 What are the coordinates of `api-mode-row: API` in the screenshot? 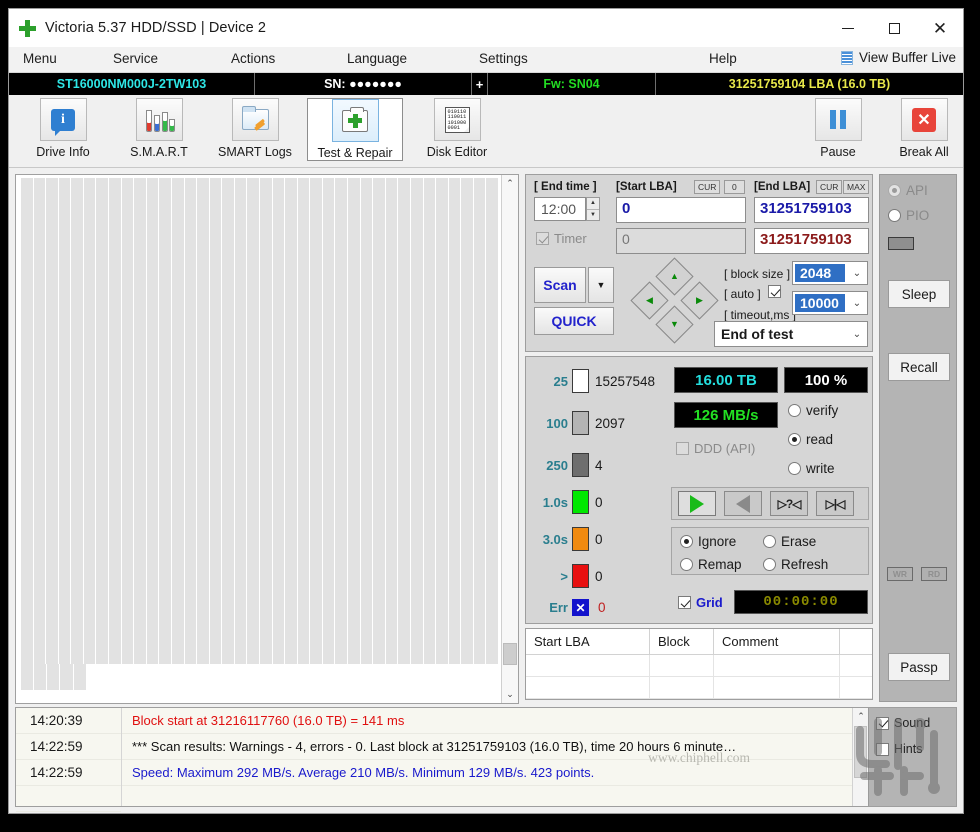 It's located at (908, 190).